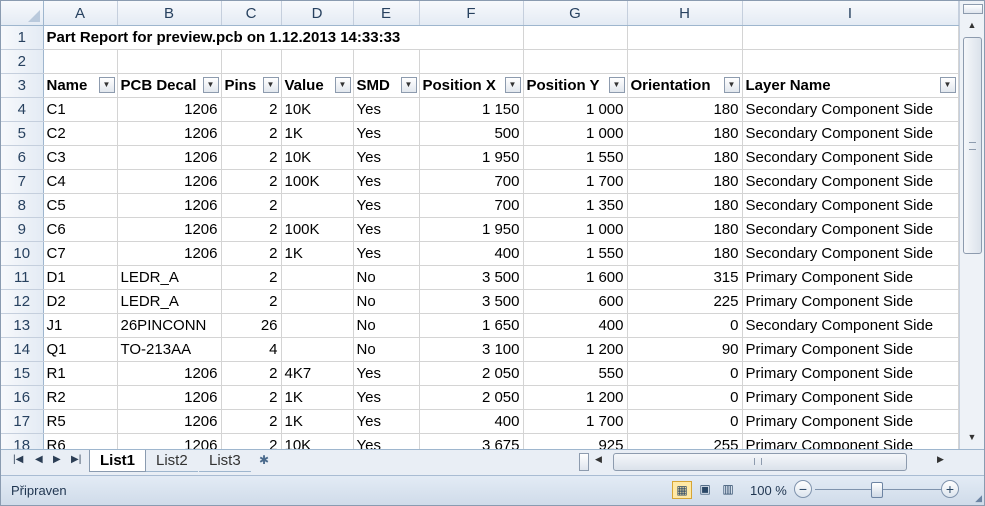 This screenshot has height=506, width=985. What do you see at coordinates (575, 373) in the screenshot?
I see `cell: 550` at bounding box center [575, 373].